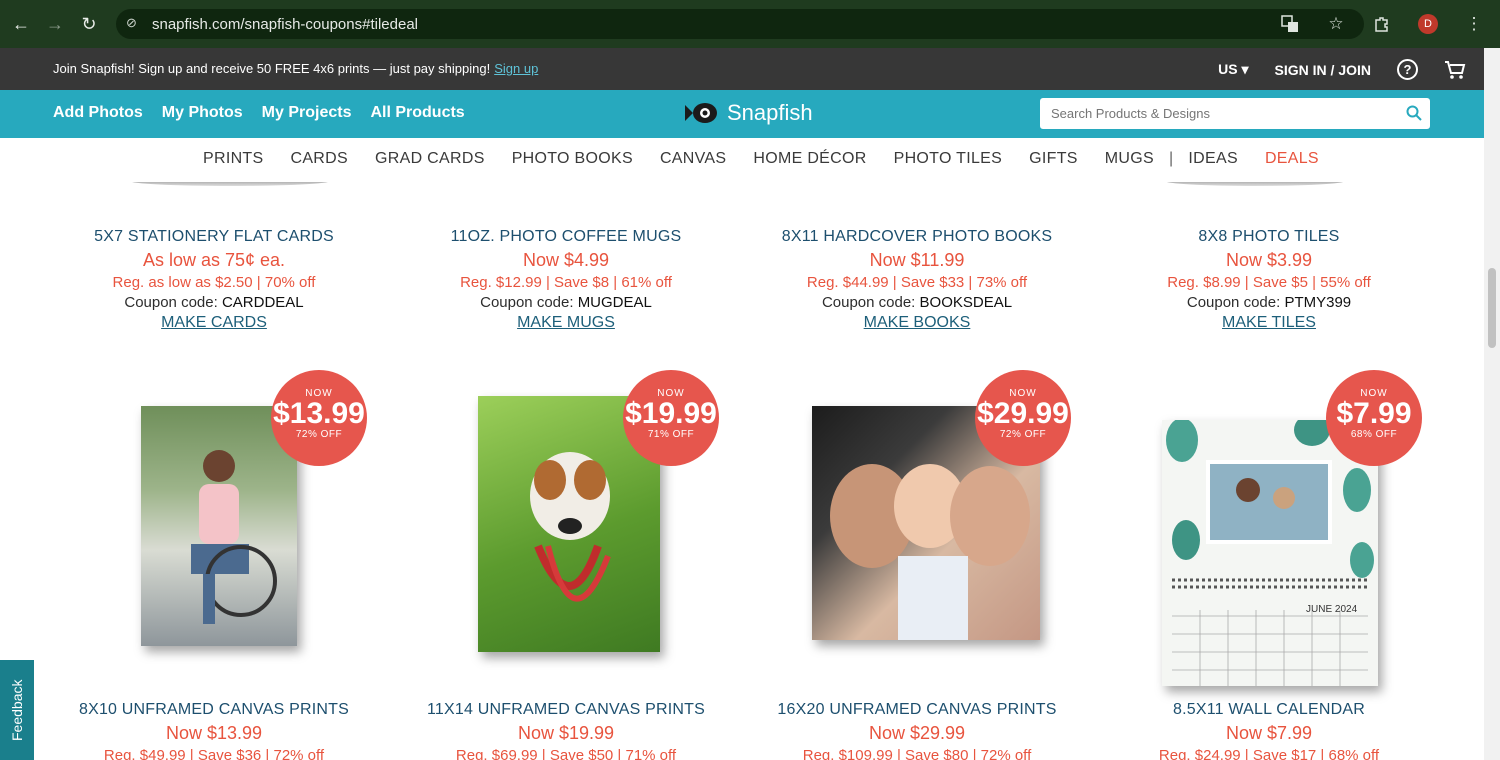 This screenshot has height=760, width=1500. Describe the element at coordinates (917, 710) in the screenshot. I see `product-title: 16X20 UNFRAMED CANVAS PRINTS` at that location.